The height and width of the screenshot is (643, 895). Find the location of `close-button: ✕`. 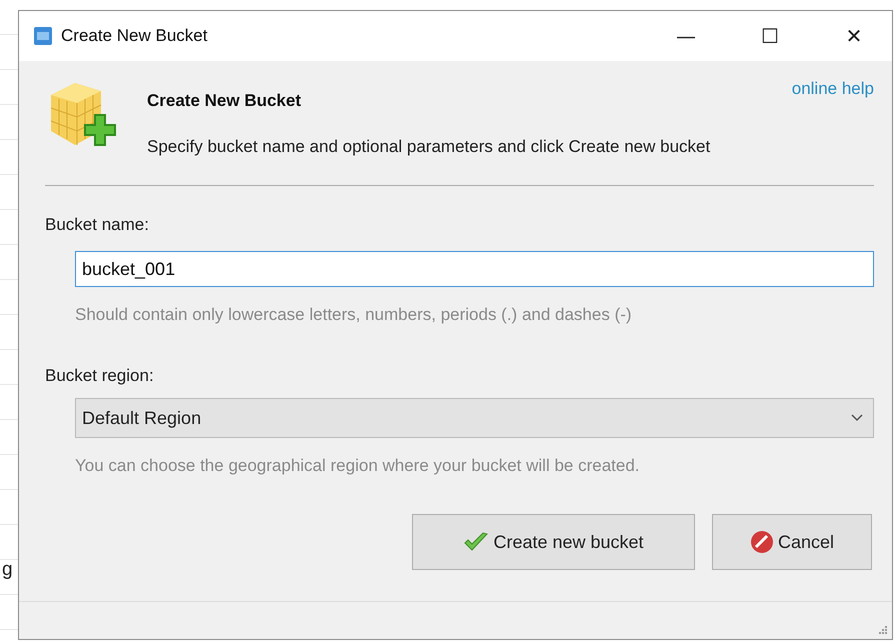

close-button: ✕ is located at coordinates (854, 36).